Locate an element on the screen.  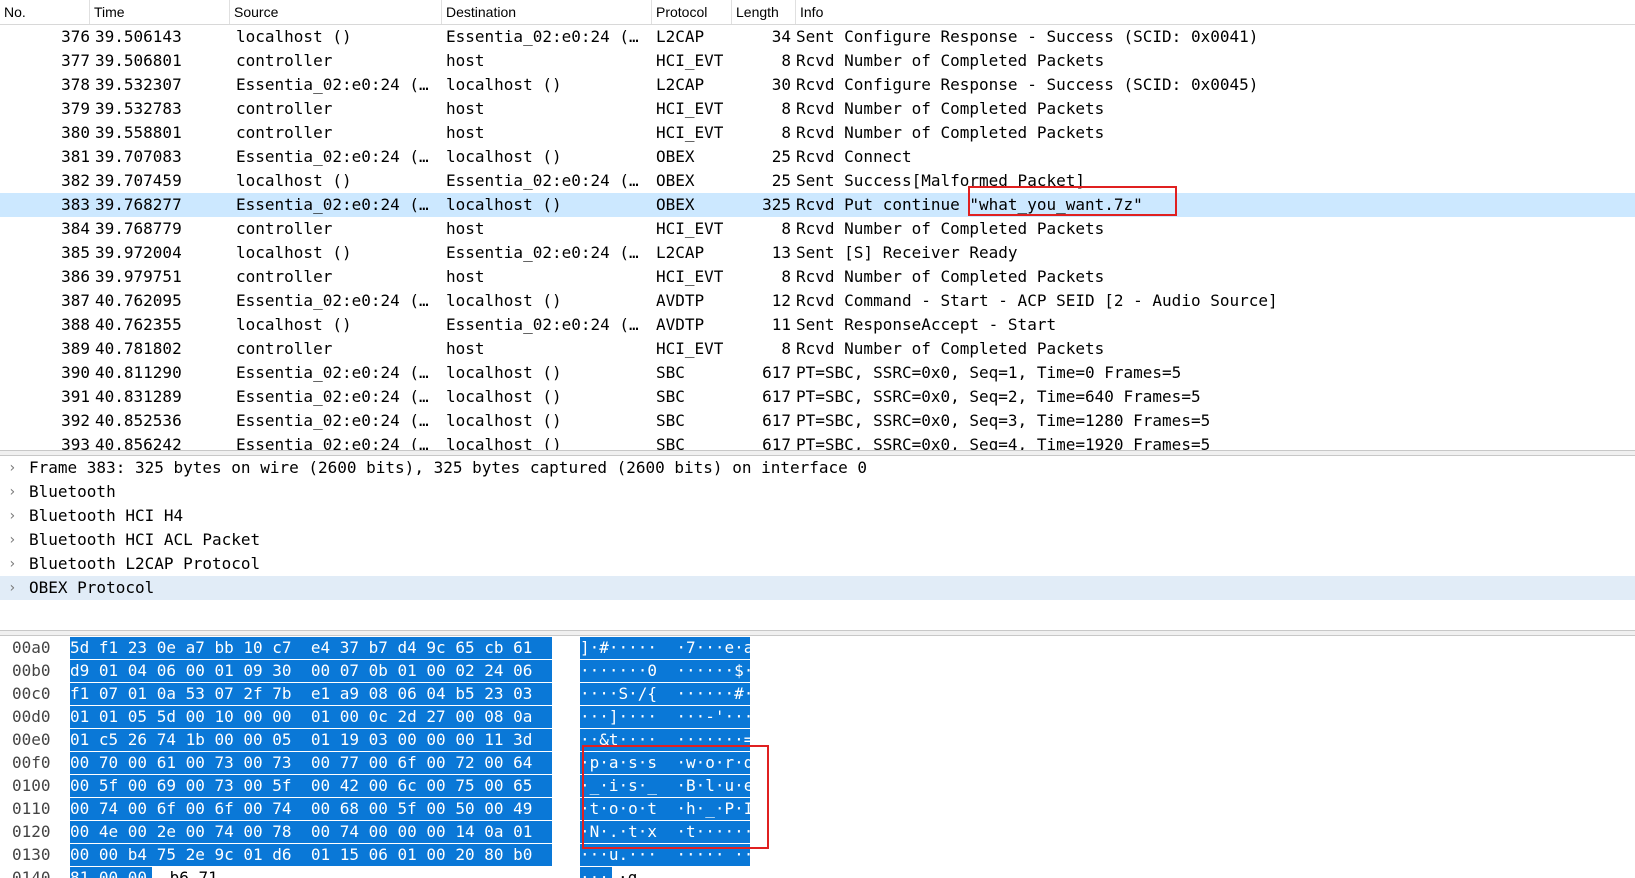
column-header-info: Info is located at coordinates (1215, 12).